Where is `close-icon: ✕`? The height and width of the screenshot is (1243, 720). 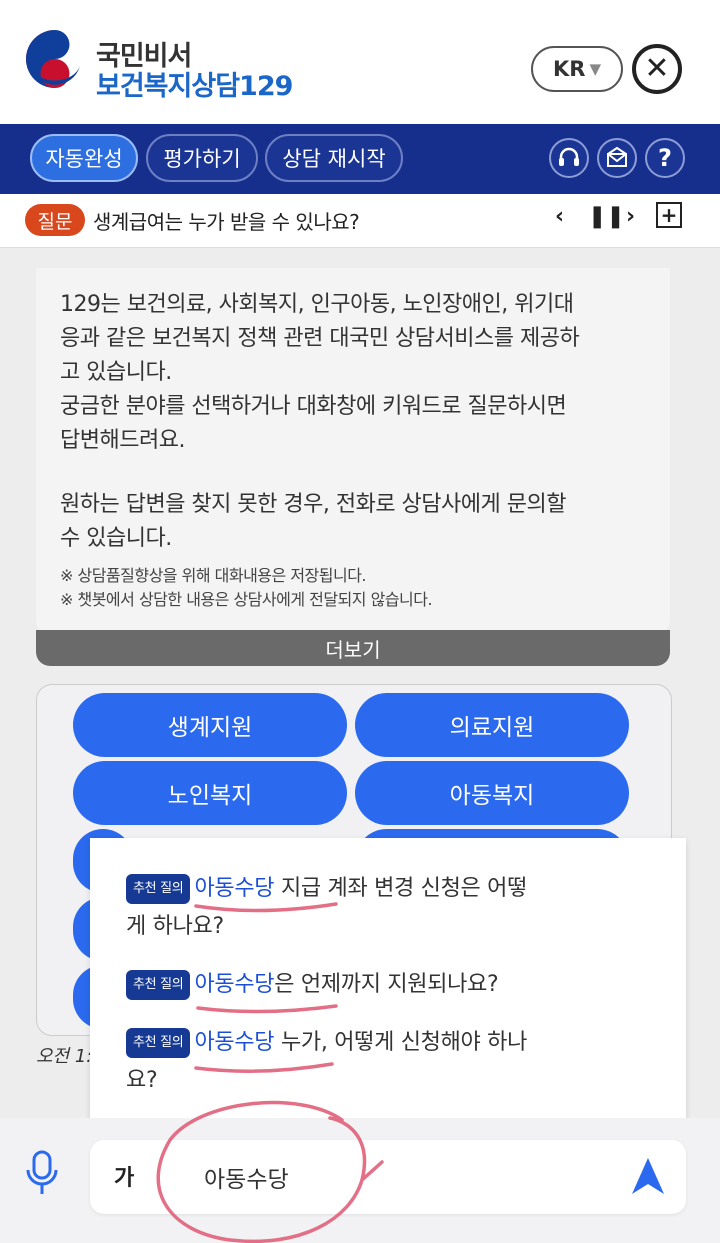 close-icon: ✕ is located at coordinates (657, 68).